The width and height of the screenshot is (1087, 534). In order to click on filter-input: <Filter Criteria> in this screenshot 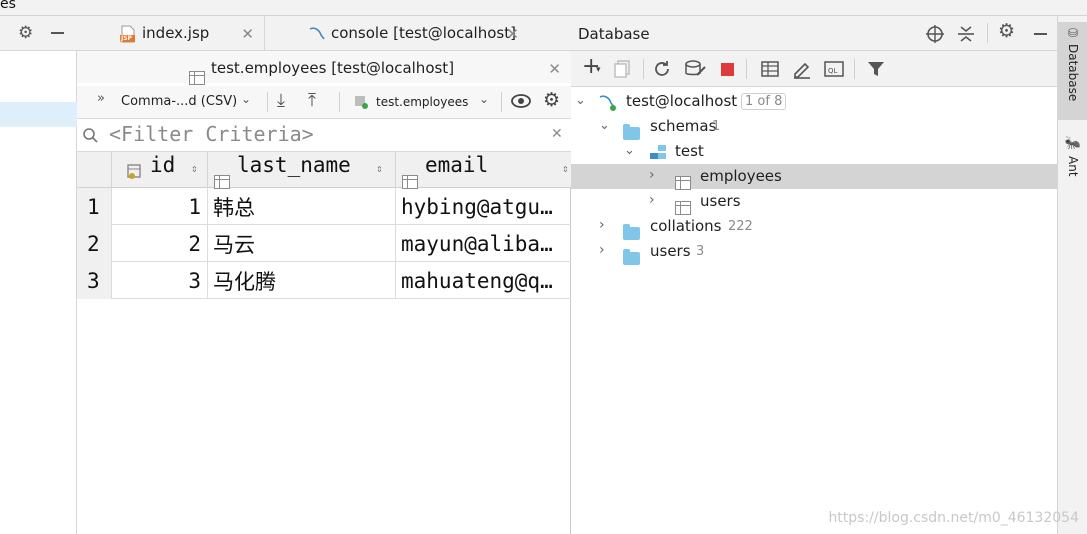, I will do `click(211, 134)`.